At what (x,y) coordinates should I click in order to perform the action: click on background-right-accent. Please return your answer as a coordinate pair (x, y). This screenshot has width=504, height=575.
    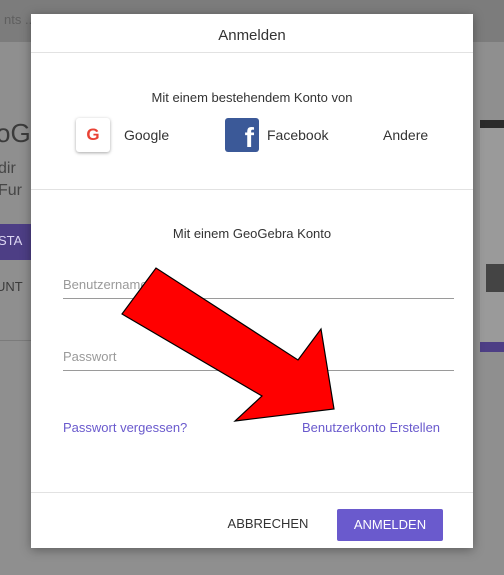
    Looking at the image, I should click on (492, 347).